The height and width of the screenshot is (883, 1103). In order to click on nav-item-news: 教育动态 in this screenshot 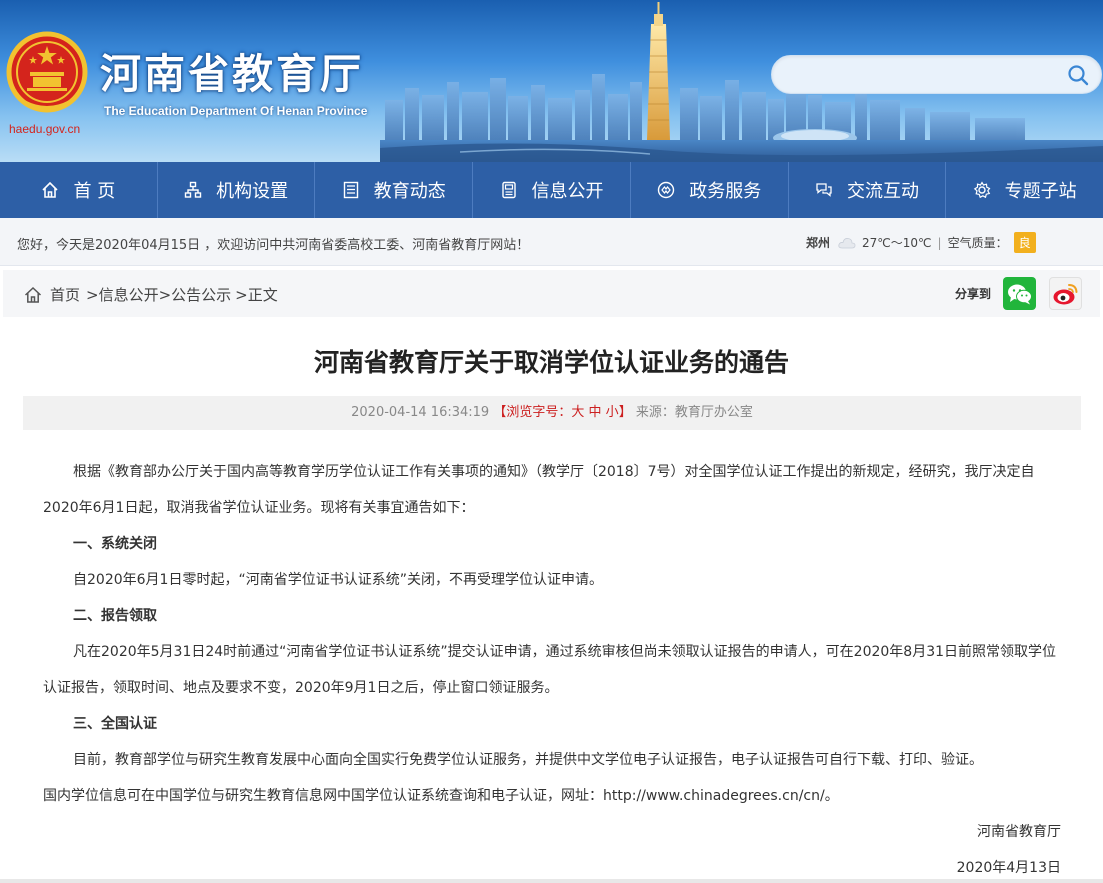, I will do `click(394, 190)`.